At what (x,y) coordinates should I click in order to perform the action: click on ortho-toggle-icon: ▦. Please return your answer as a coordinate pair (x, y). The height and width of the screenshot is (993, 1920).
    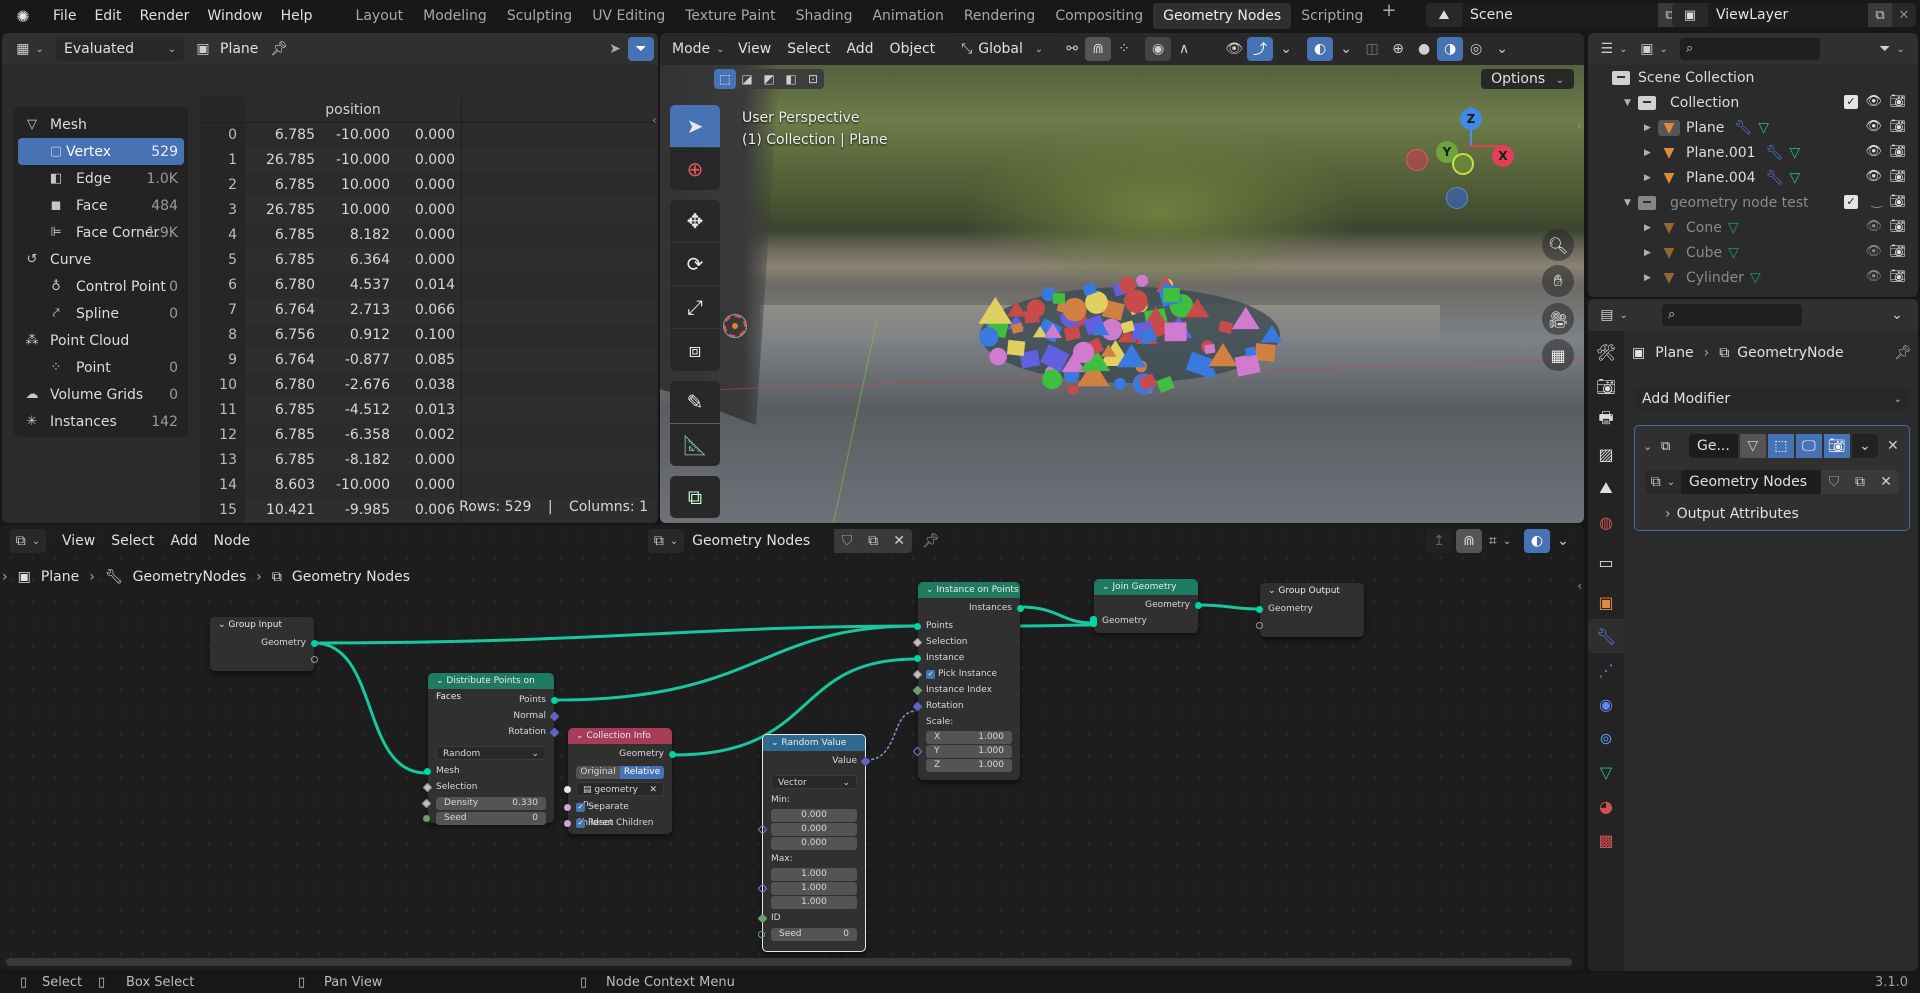
    Looking at the image, I should click on (1558, 355).